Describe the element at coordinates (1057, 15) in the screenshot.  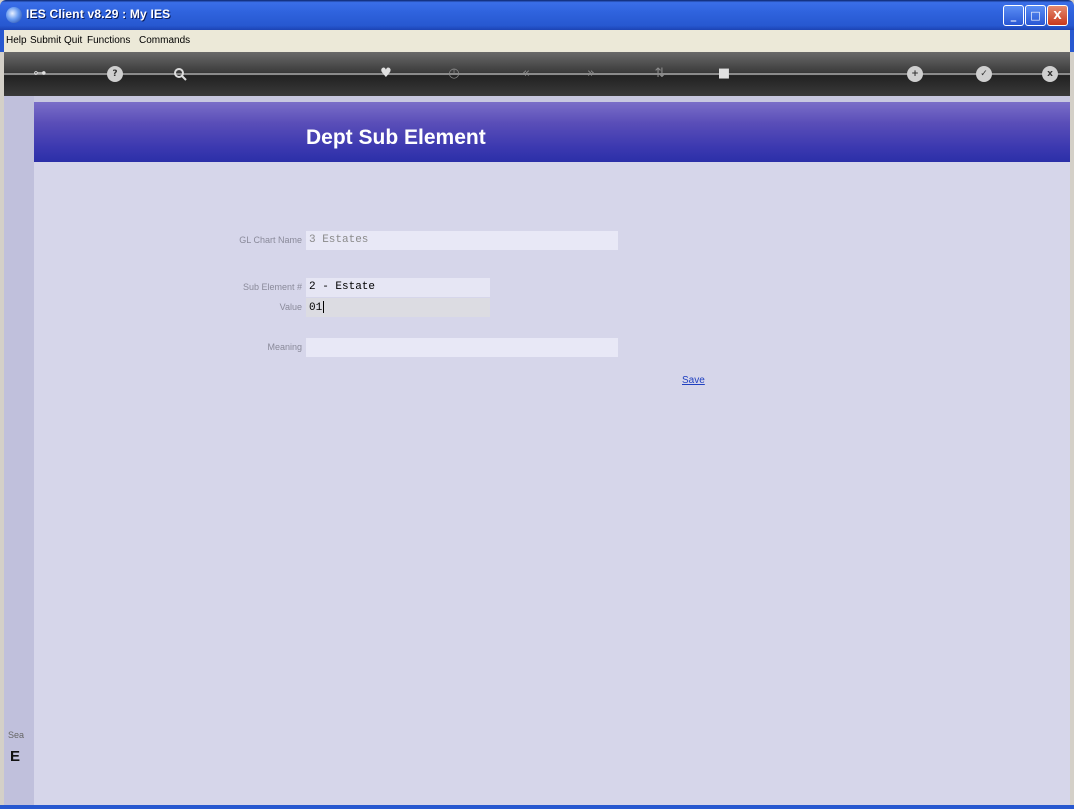
I see `close-window-button: X` at that location.